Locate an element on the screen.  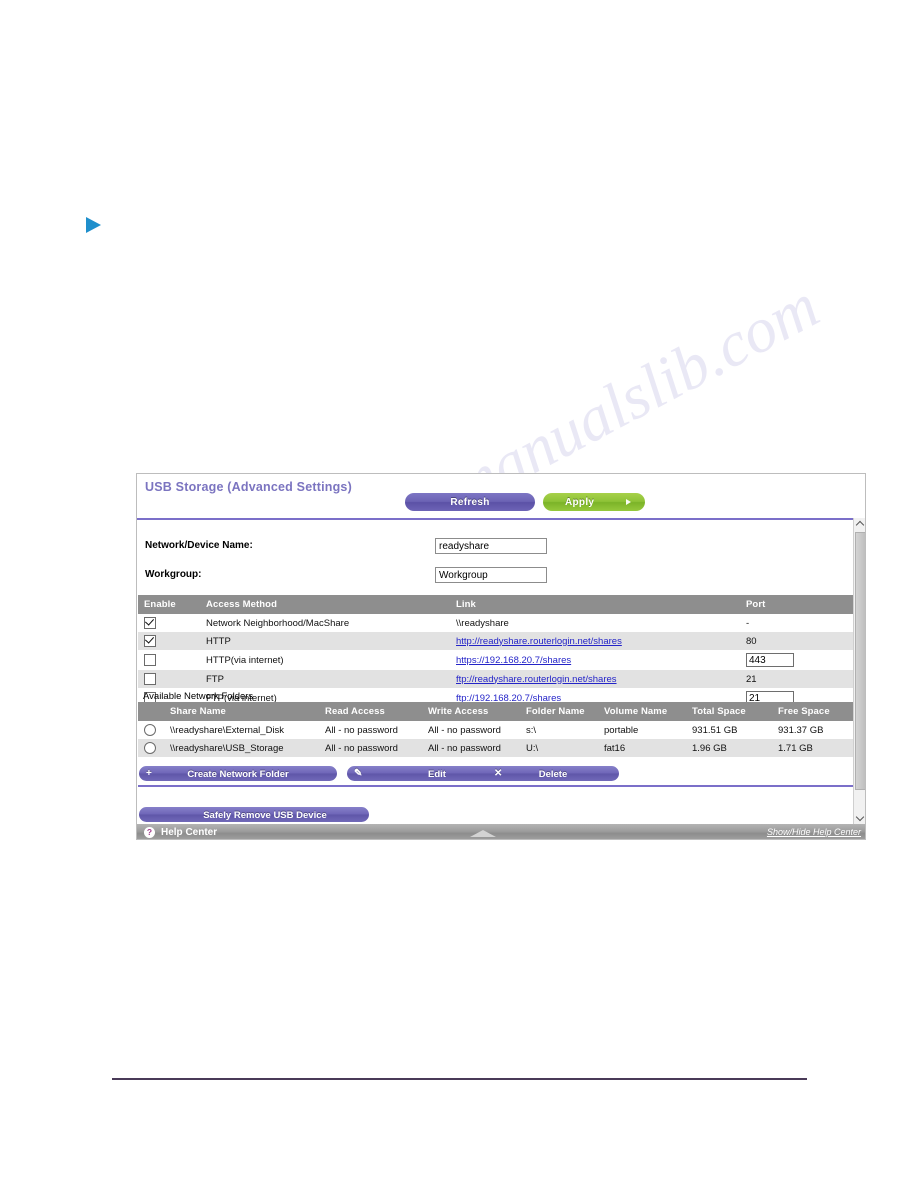
field-label: Network/Device Name: is located at coordinates (199, 545).